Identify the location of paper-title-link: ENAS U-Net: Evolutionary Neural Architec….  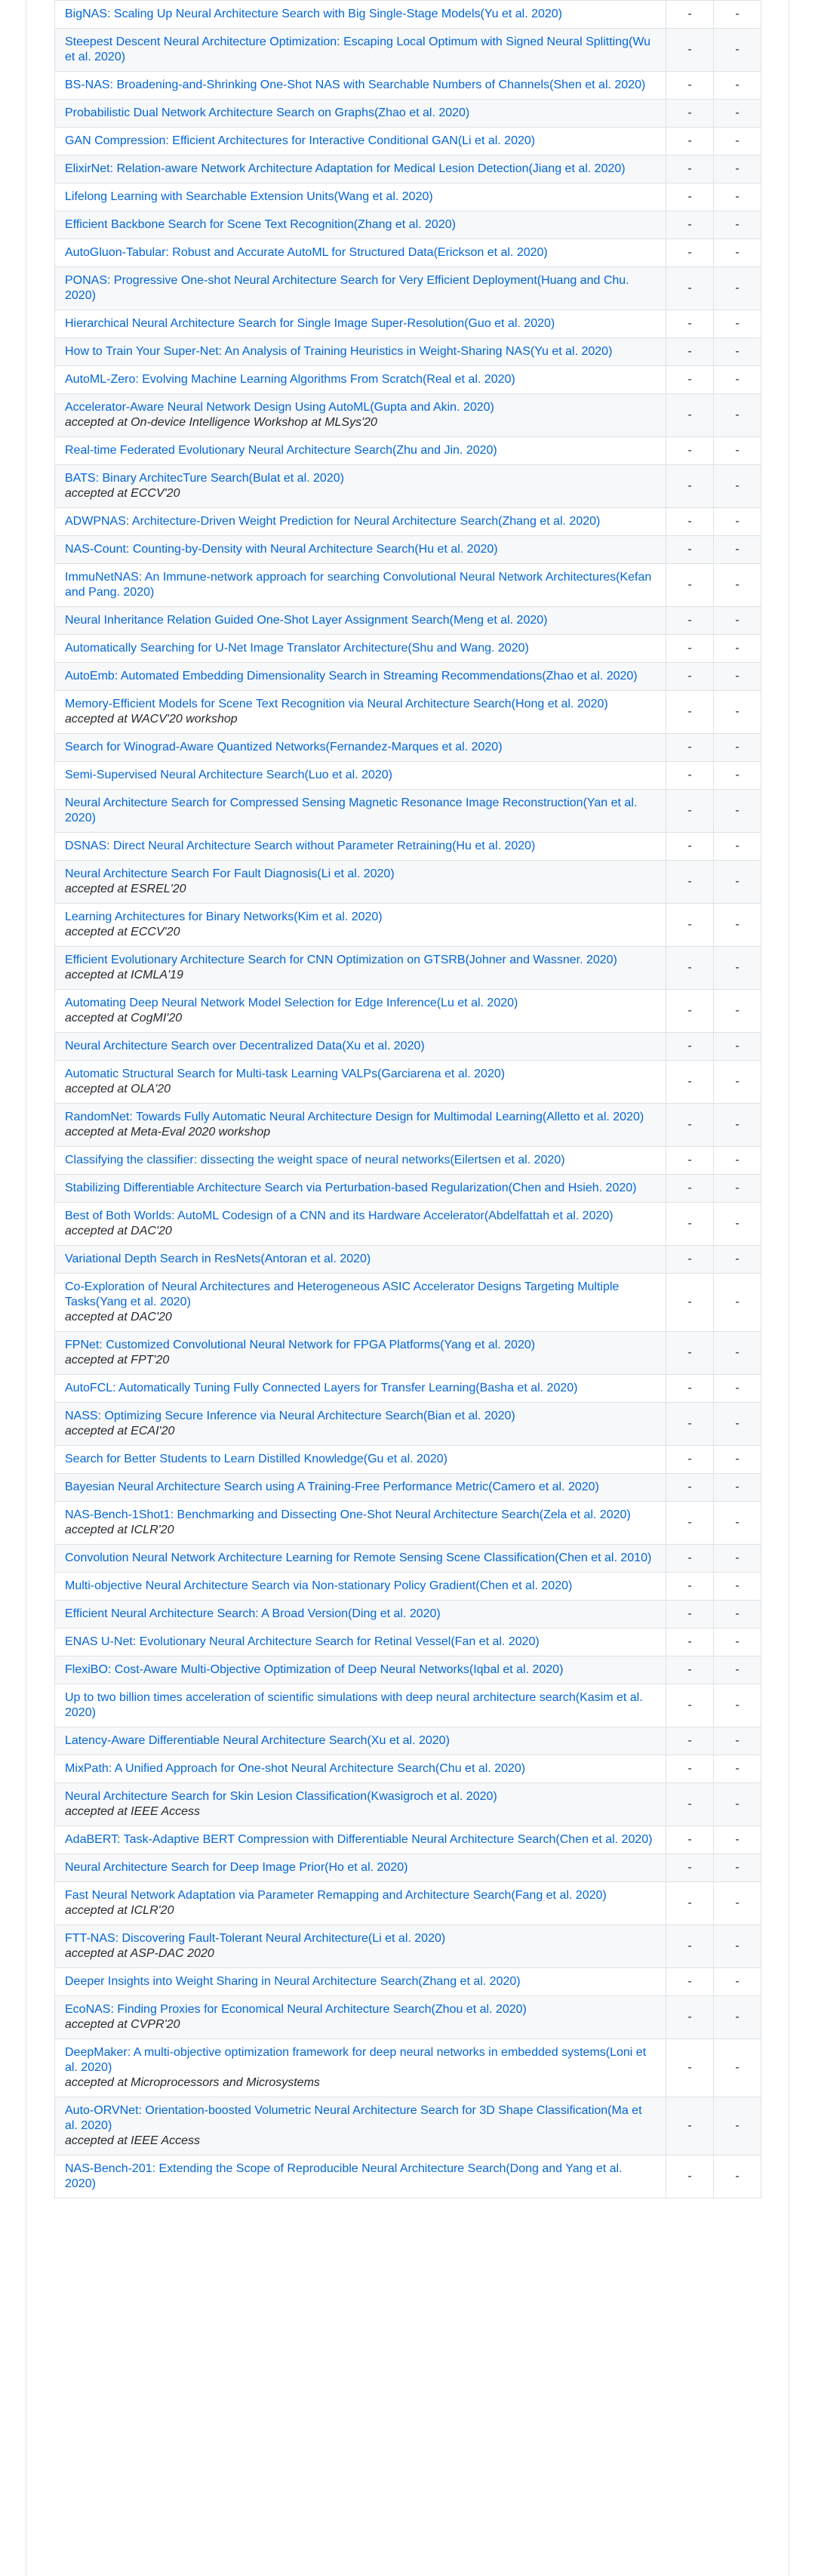
(302, 1641).